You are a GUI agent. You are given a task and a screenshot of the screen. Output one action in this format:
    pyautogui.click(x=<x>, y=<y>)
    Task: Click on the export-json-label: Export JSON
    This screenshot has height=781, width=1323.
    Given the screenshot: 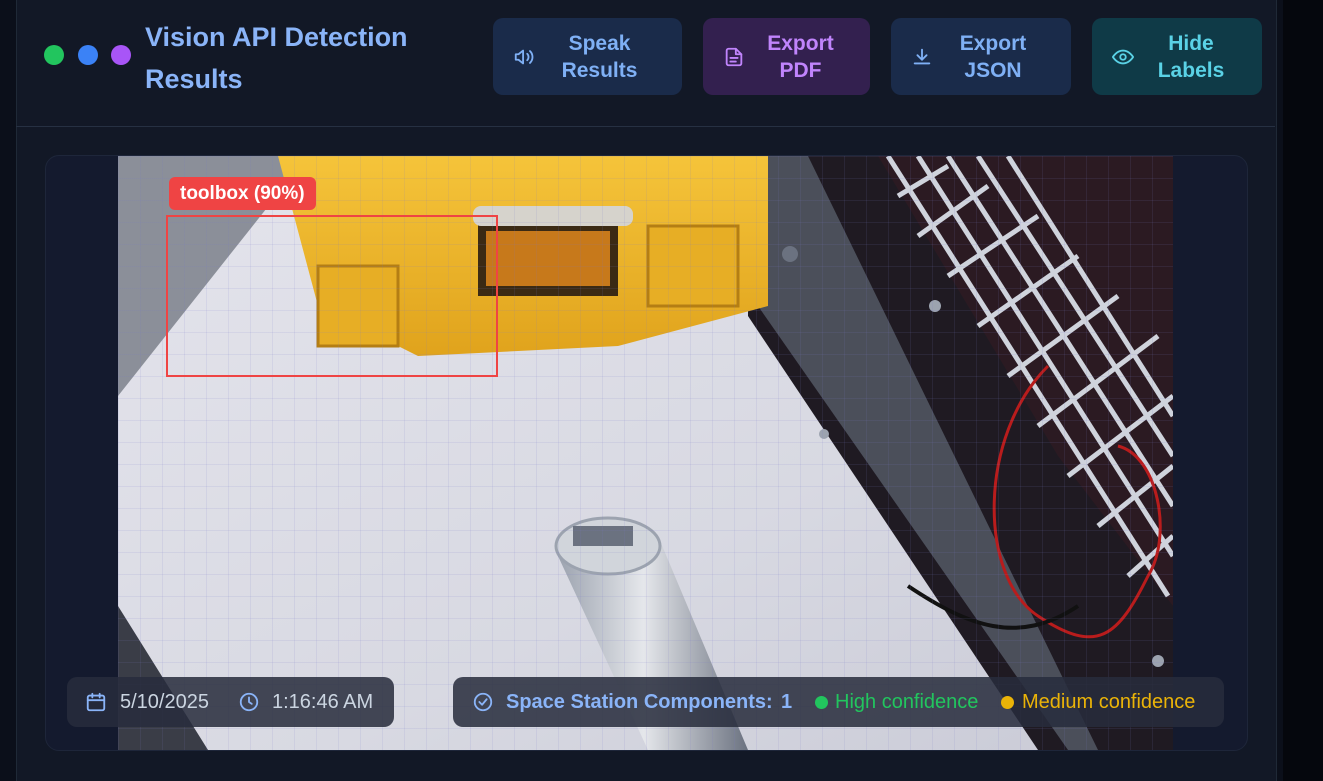 What is the action you would take?
    pyautogui.click(x=993, y=57)
    